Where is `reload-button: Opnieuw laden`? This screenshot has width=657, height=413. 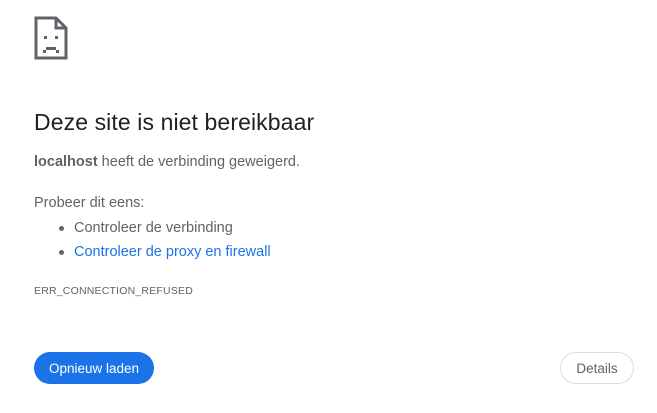 reload-button: Opnieuw laden is located at coordinates (94, 368).